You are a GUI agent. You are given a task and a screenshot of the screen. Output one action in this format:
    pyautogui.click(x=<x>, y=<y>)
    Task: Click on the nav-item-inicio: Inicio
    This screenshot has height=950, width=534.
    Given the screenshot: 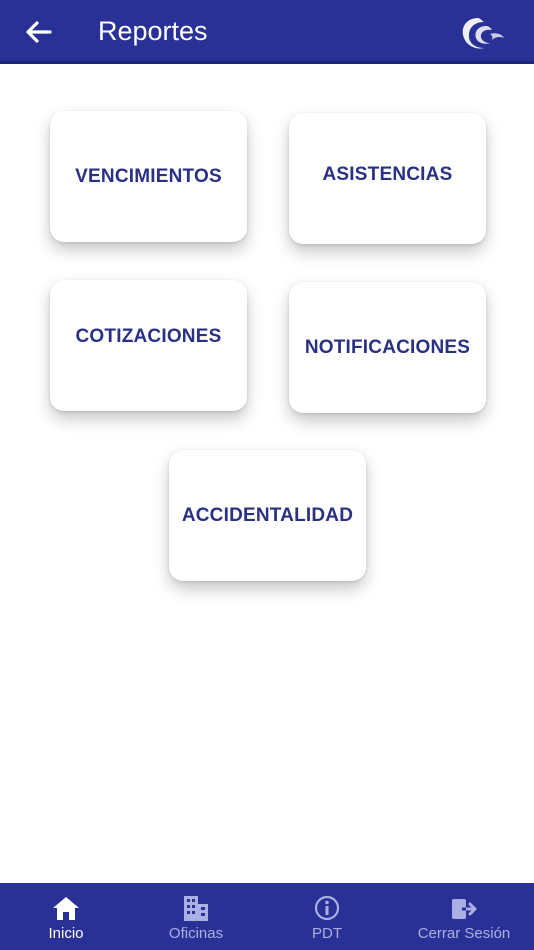 What is the action you would take?
    pyautogui.click(x=66, y=916)
    